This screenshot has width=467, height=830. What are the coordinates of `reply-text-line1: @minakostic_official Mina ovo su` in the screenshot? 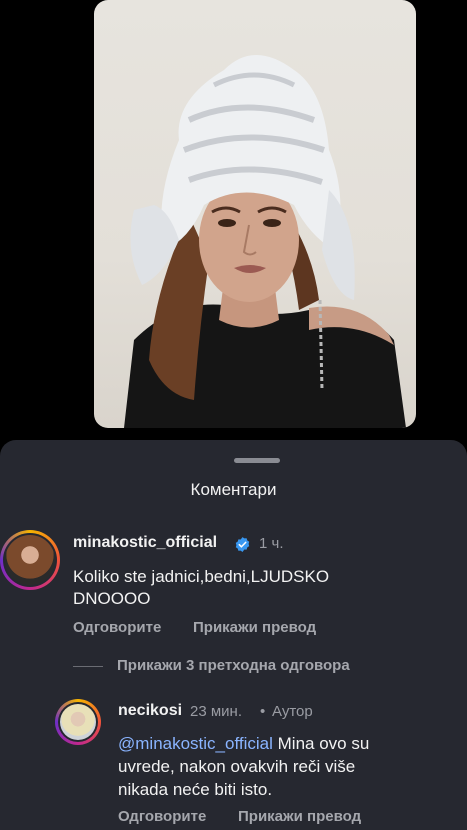 It's located at (243, 744).